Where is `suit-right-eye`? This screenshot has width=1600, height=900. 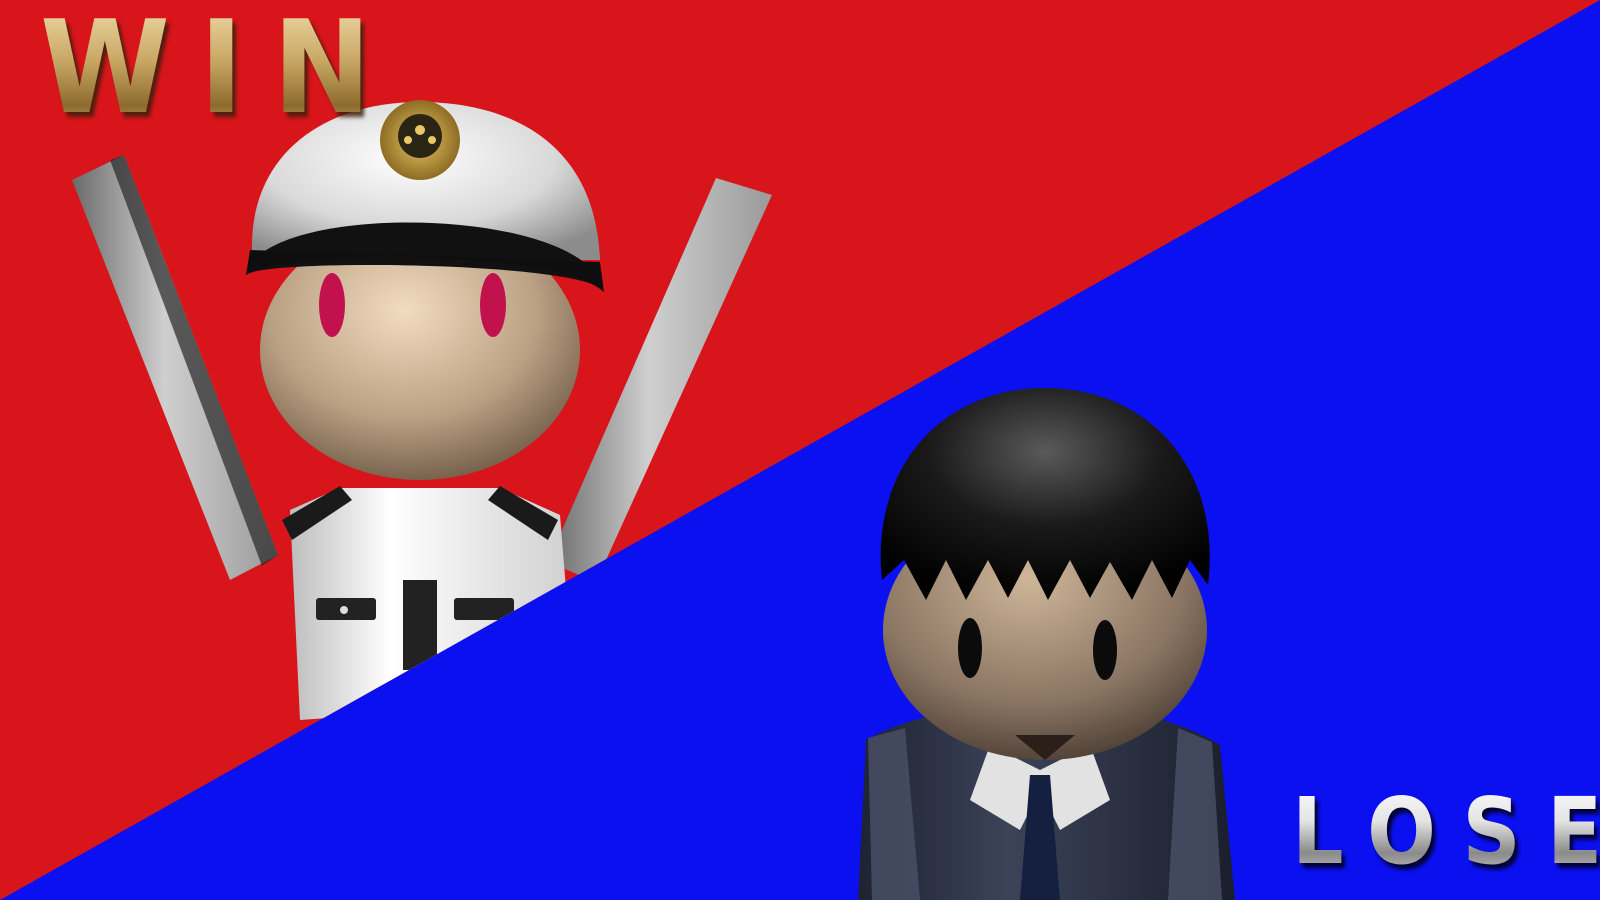 suit-right-eye is located at coordinates (1105, 650).